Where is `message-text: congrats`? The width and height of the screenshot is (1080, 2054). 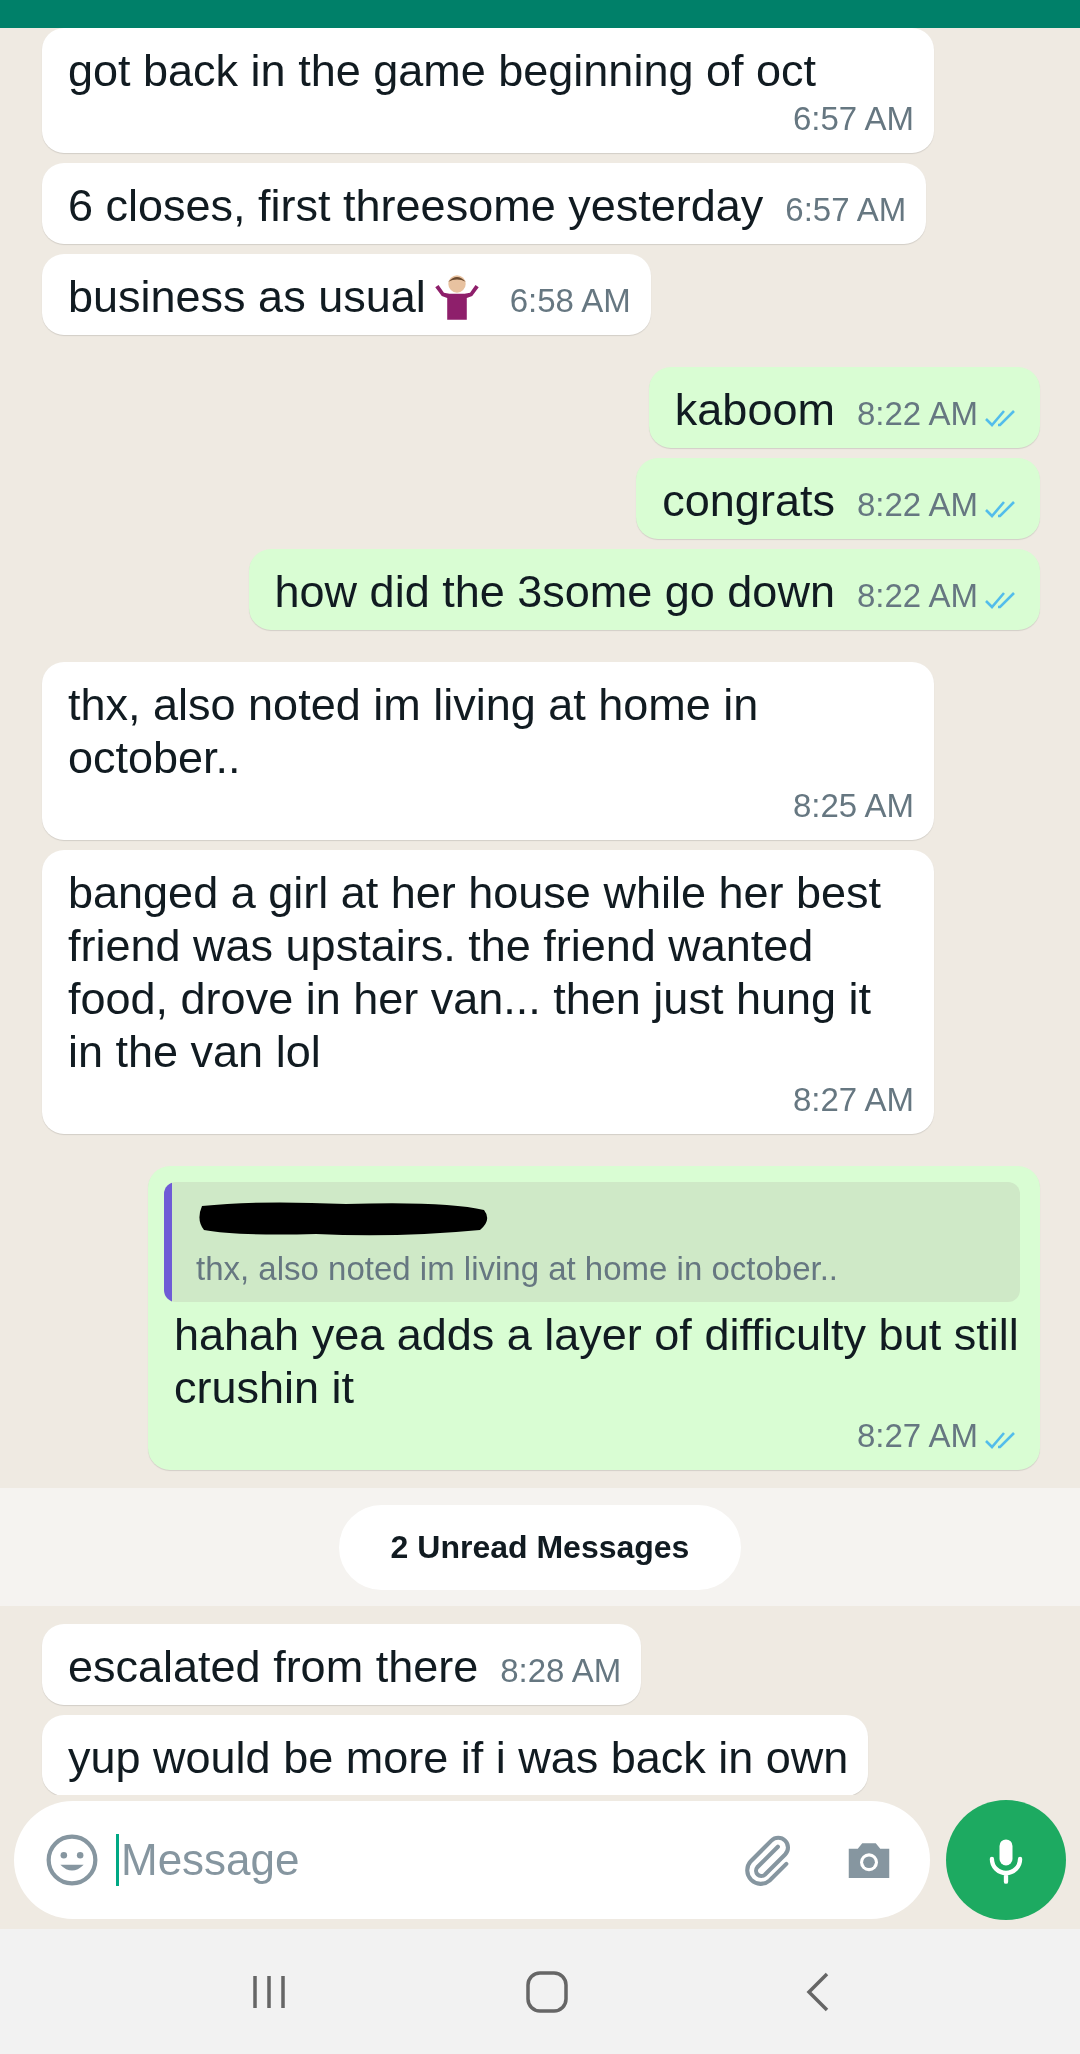
message-text: congrats is located at coordinates (748, 500).